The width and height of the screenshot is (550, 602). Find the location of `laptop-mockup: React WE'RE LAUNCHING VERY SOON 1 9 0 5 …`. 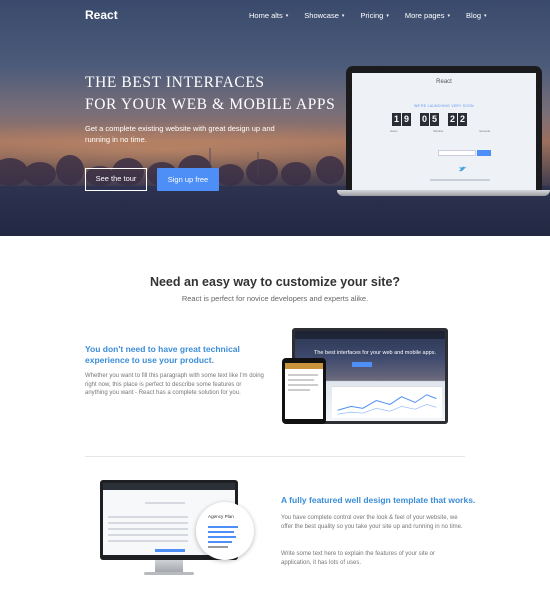

laptop-mockup: React WE'RE LAUNCHING VERY SOON 1 9 0 5 … is located at coordinates (443, 132).